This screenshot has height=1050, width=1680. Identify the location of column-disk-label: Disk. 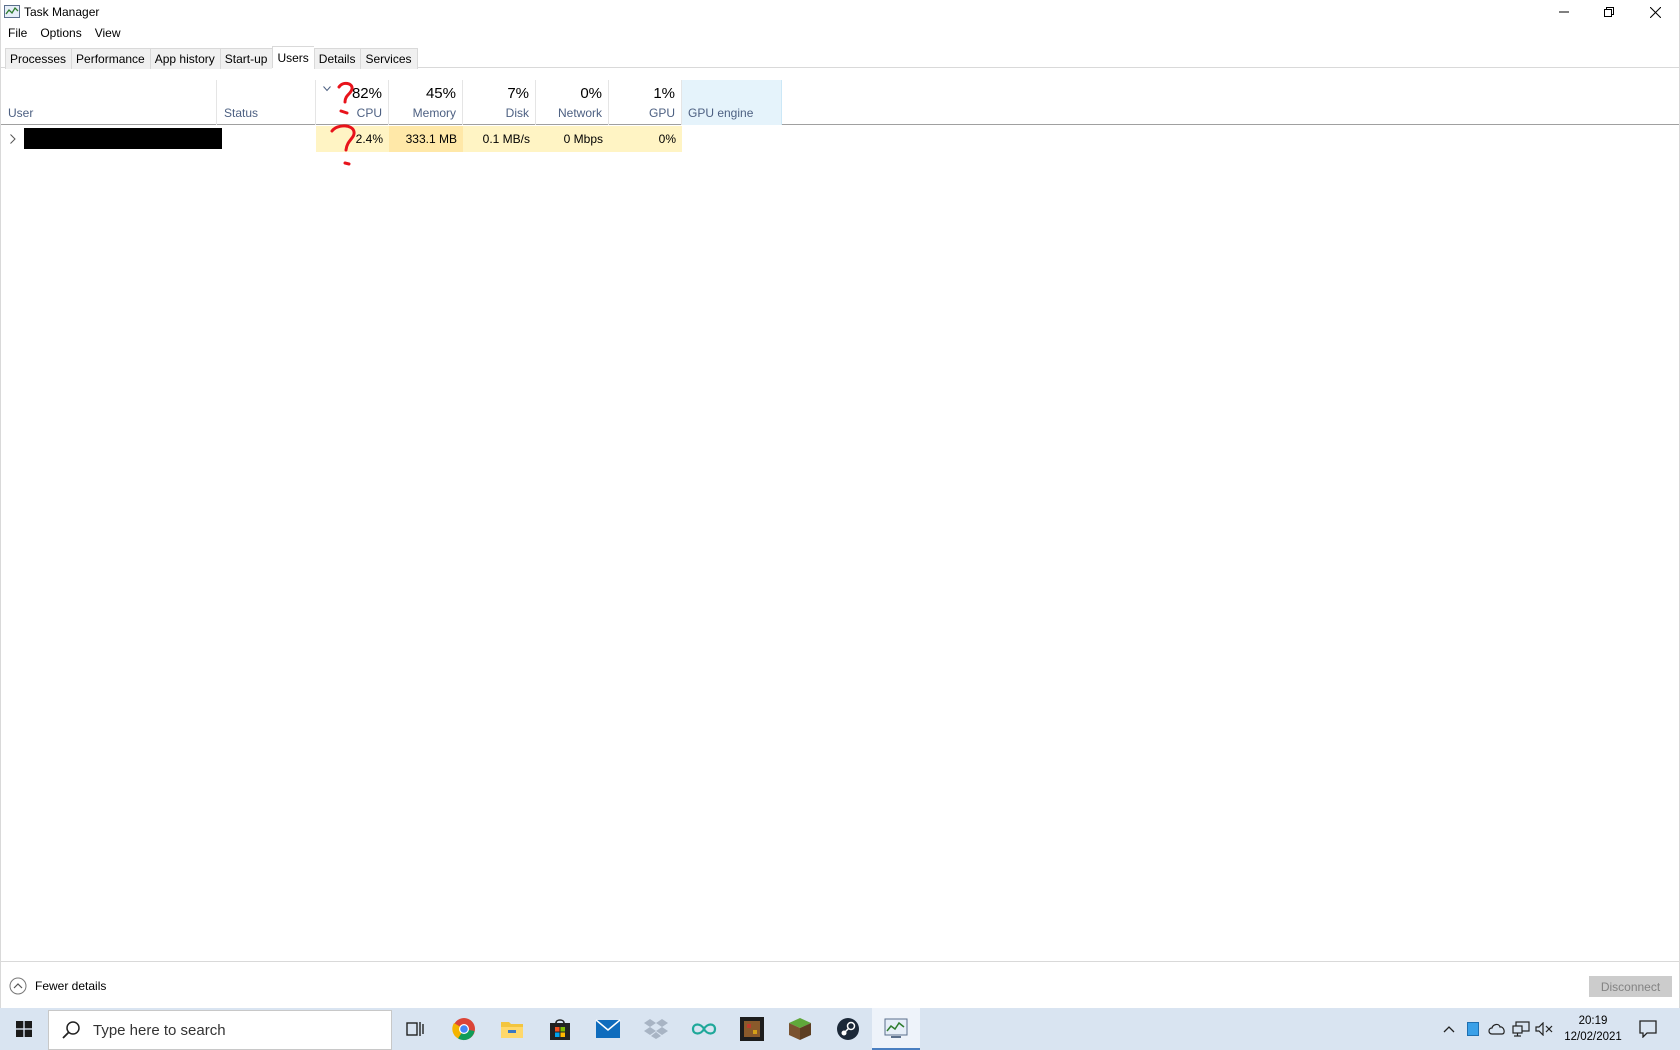
(517, 113).